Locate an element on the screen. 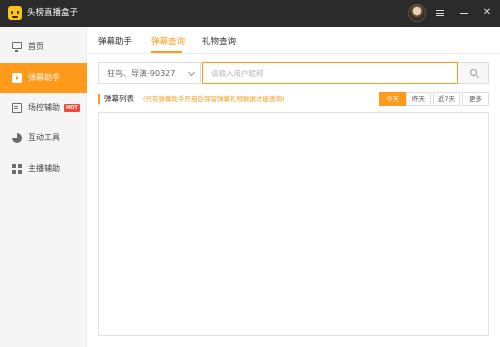  sidebar-item-label: 主播辅助 is located at coordinates (44, 168).